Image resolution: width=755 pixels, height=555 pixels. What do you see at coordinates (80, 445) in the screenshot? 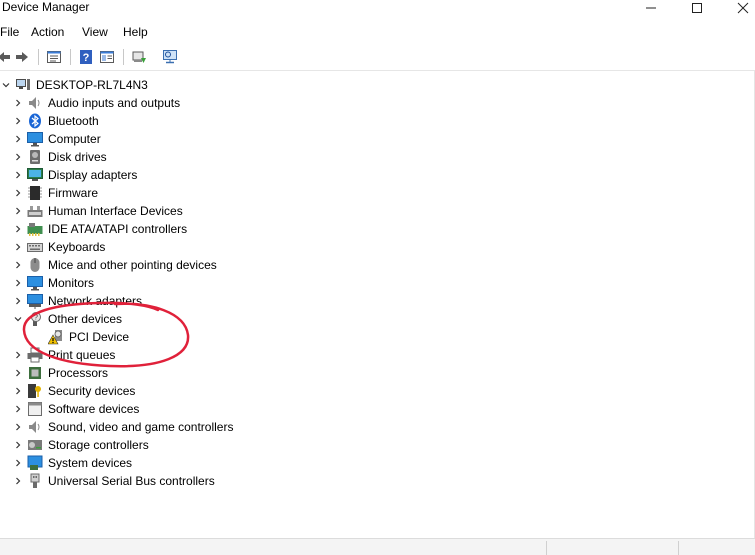
I see `tree-category-storage-controllers: Storage controllers` at bounding box center [80, 445].